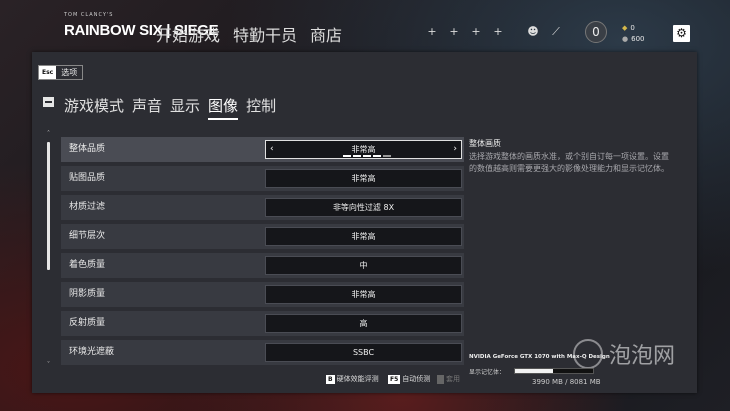 The height and width of the screenshot is (411, 730). What do you see at coordinates (638, 39) in the screenshot?
I see `credits-value: 600` at bounding box center [638, 39].